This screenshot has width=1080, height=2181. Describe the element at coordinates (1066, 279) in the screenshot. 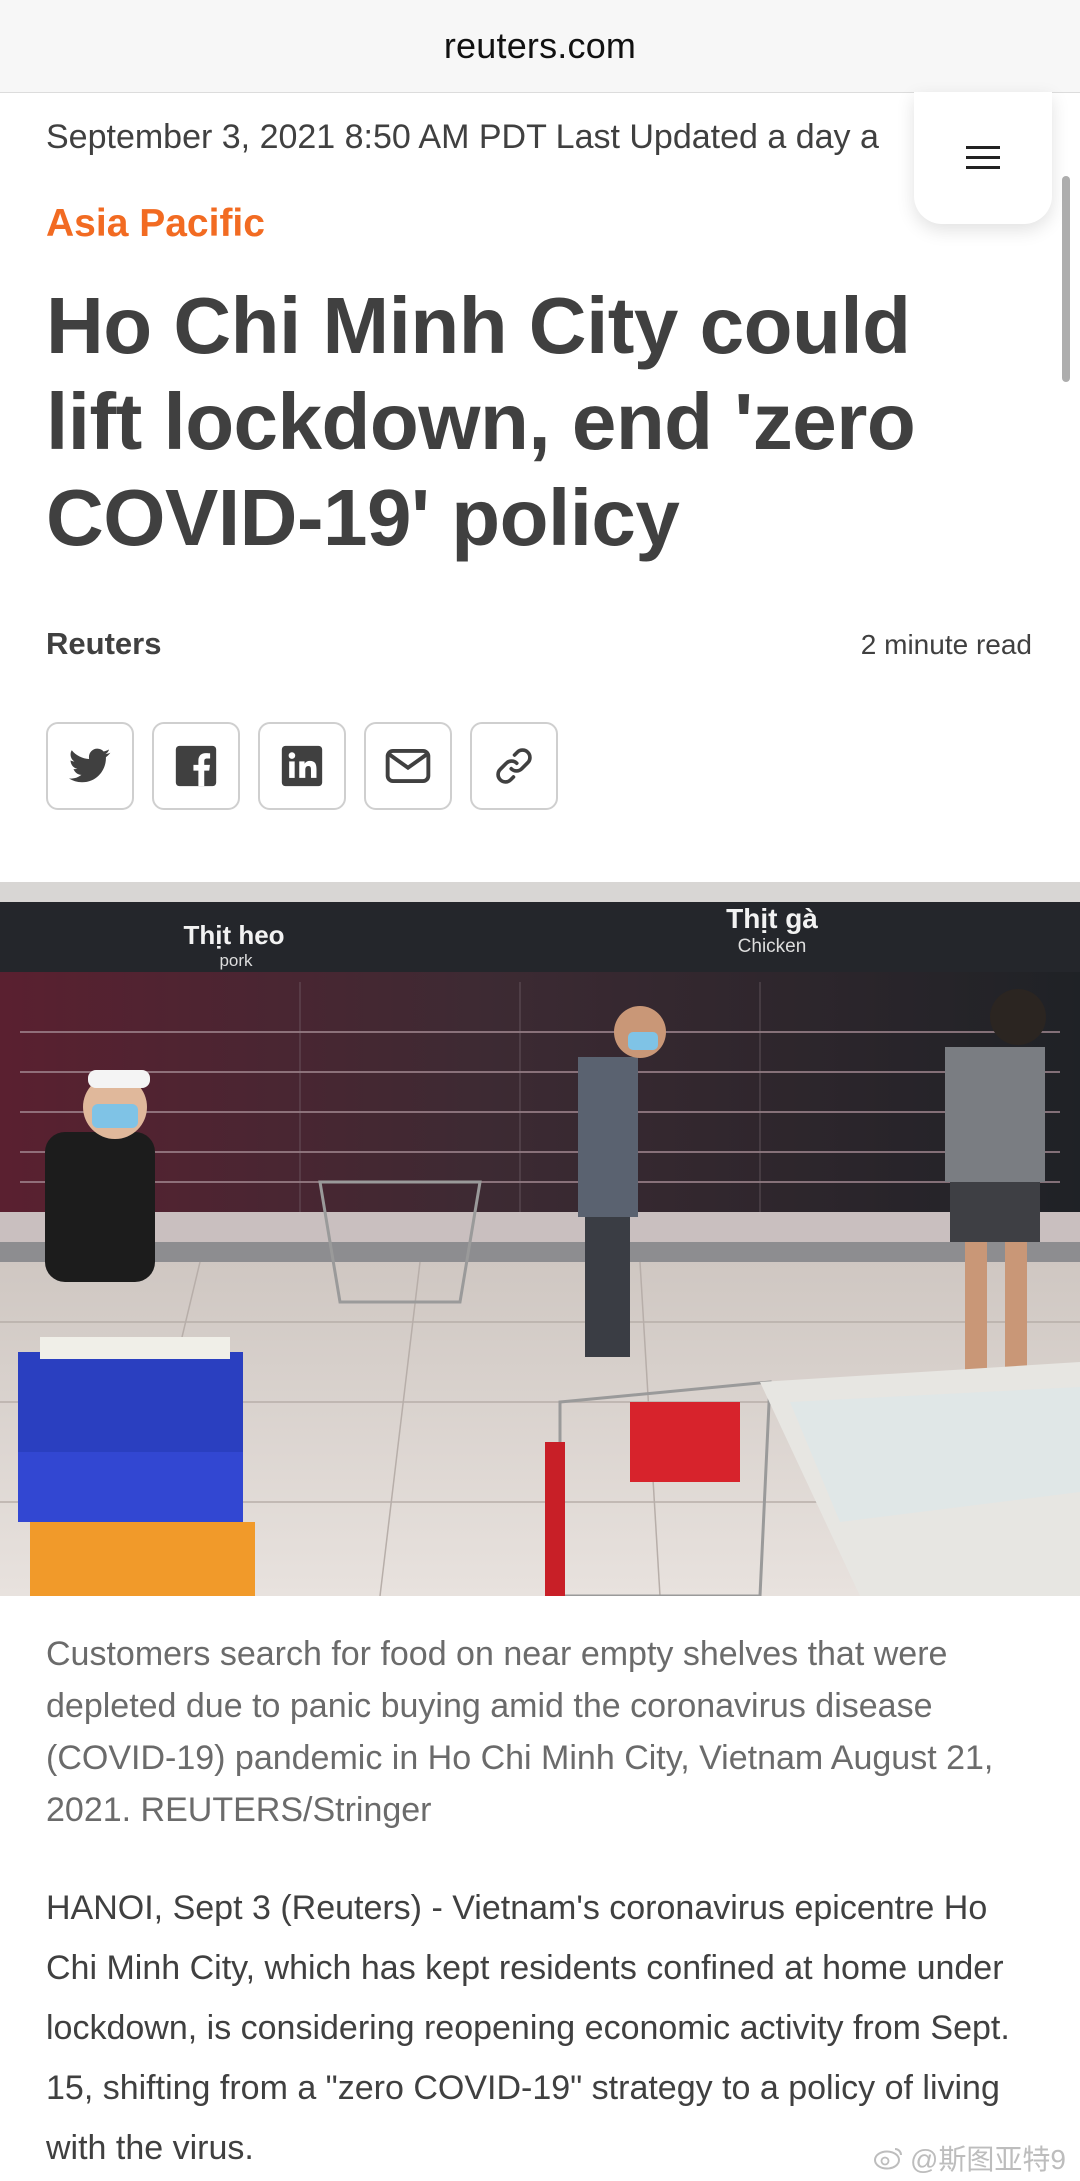

I see `scrollbar` at that location.